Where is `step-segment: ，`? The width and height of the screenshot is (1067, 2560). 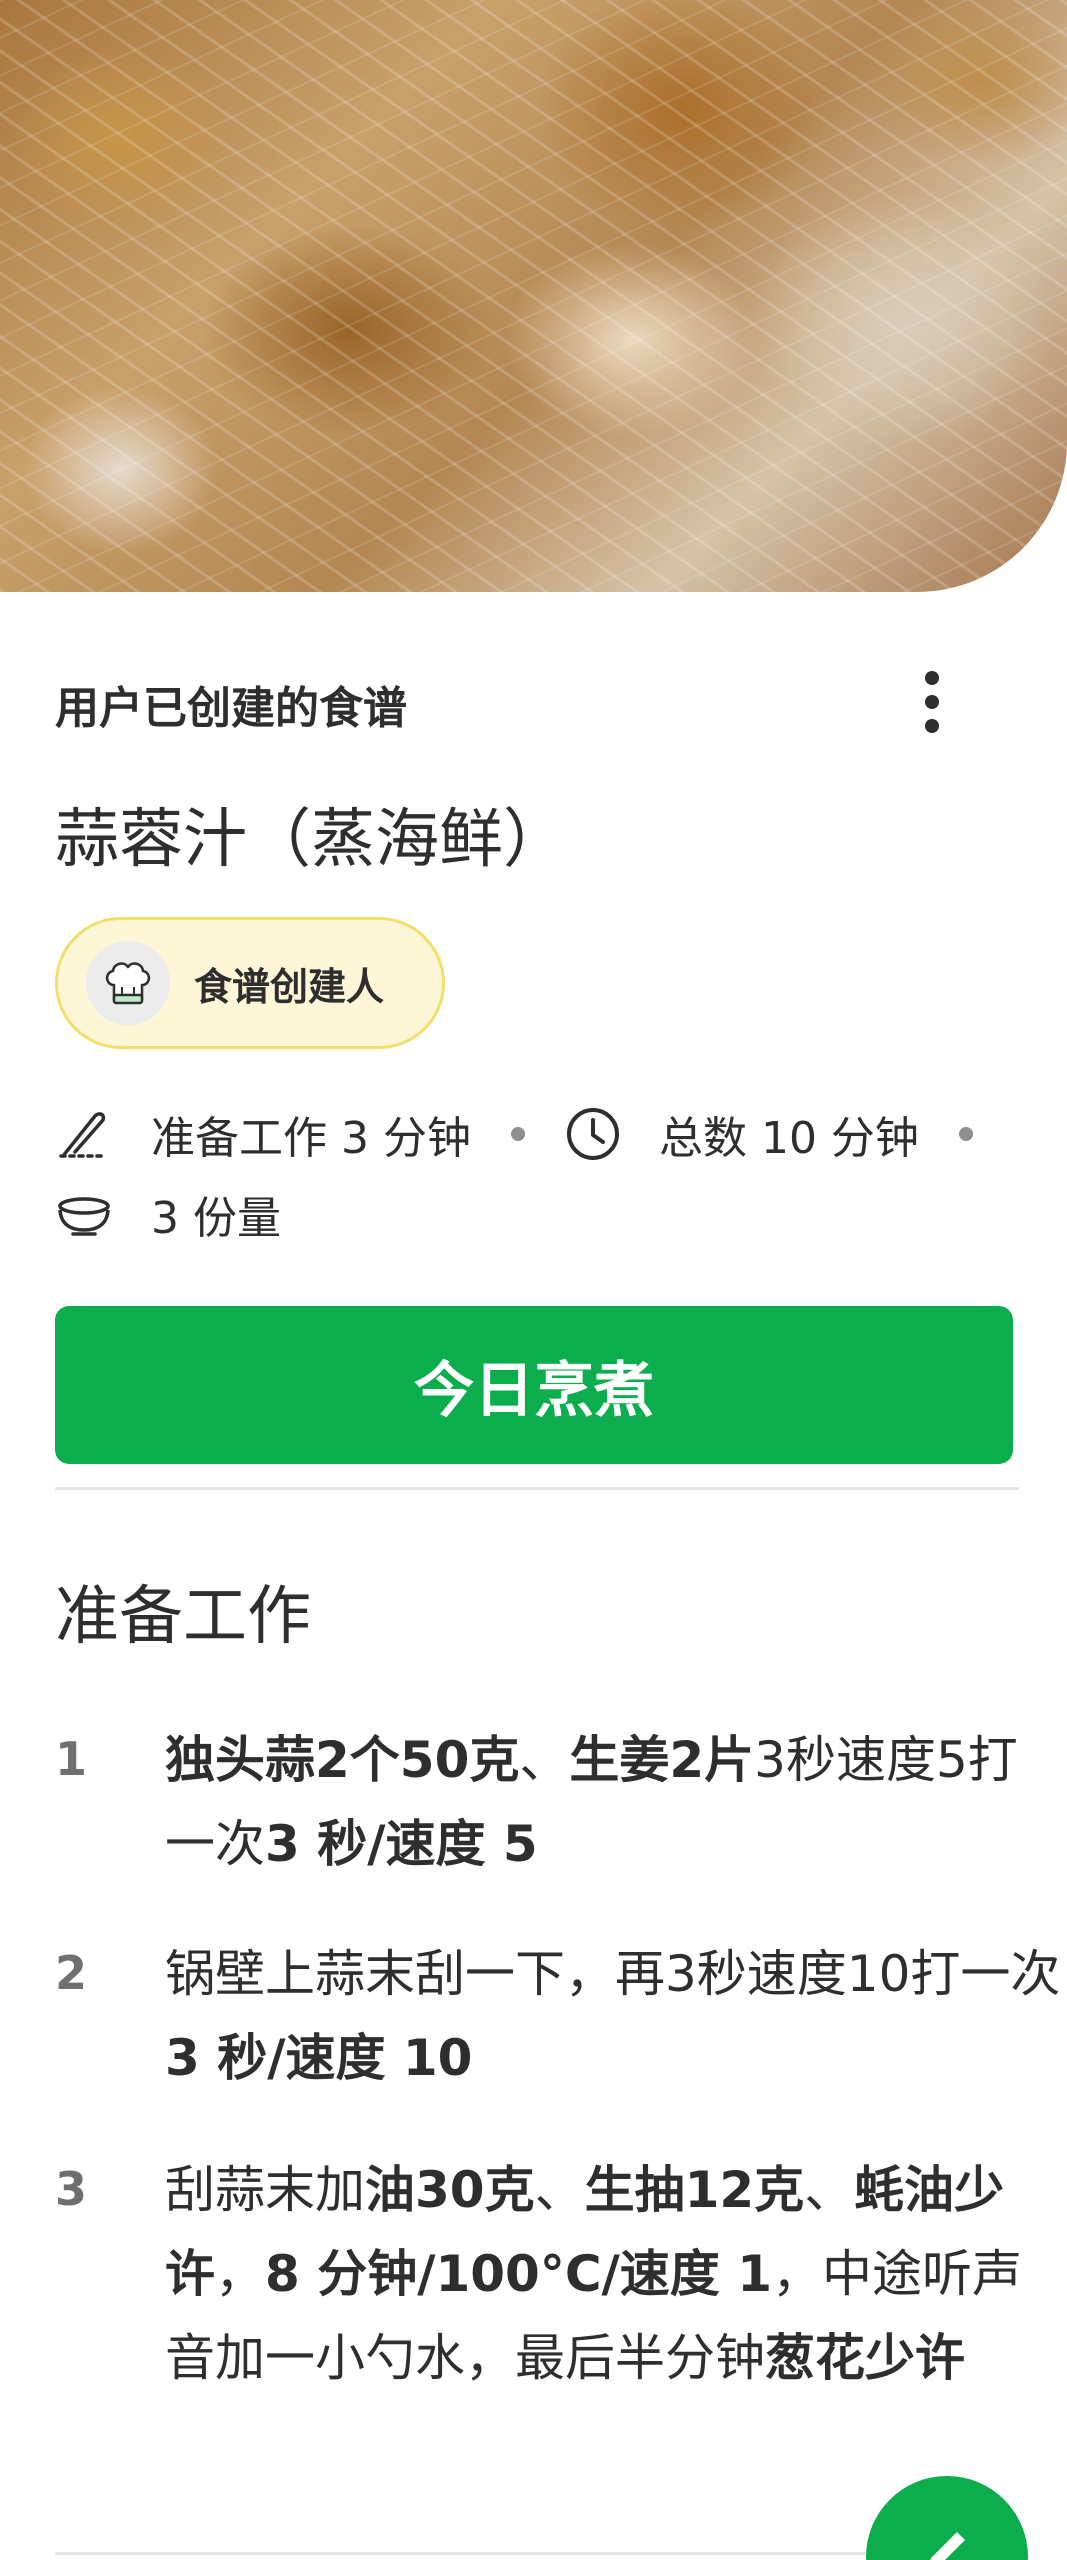
step-segment: ， is located at coordinates (240, 2274).